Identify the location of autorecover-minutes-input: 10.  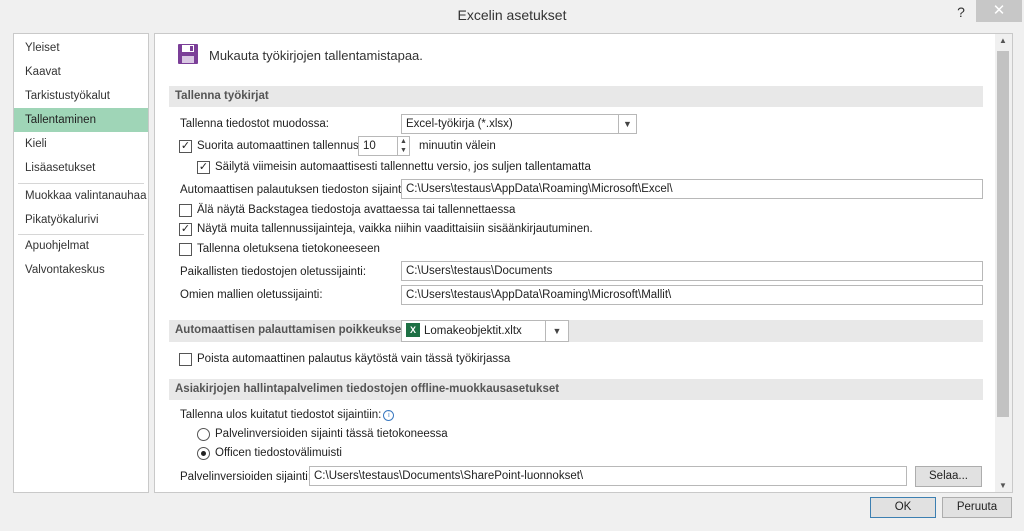
(378, 146).